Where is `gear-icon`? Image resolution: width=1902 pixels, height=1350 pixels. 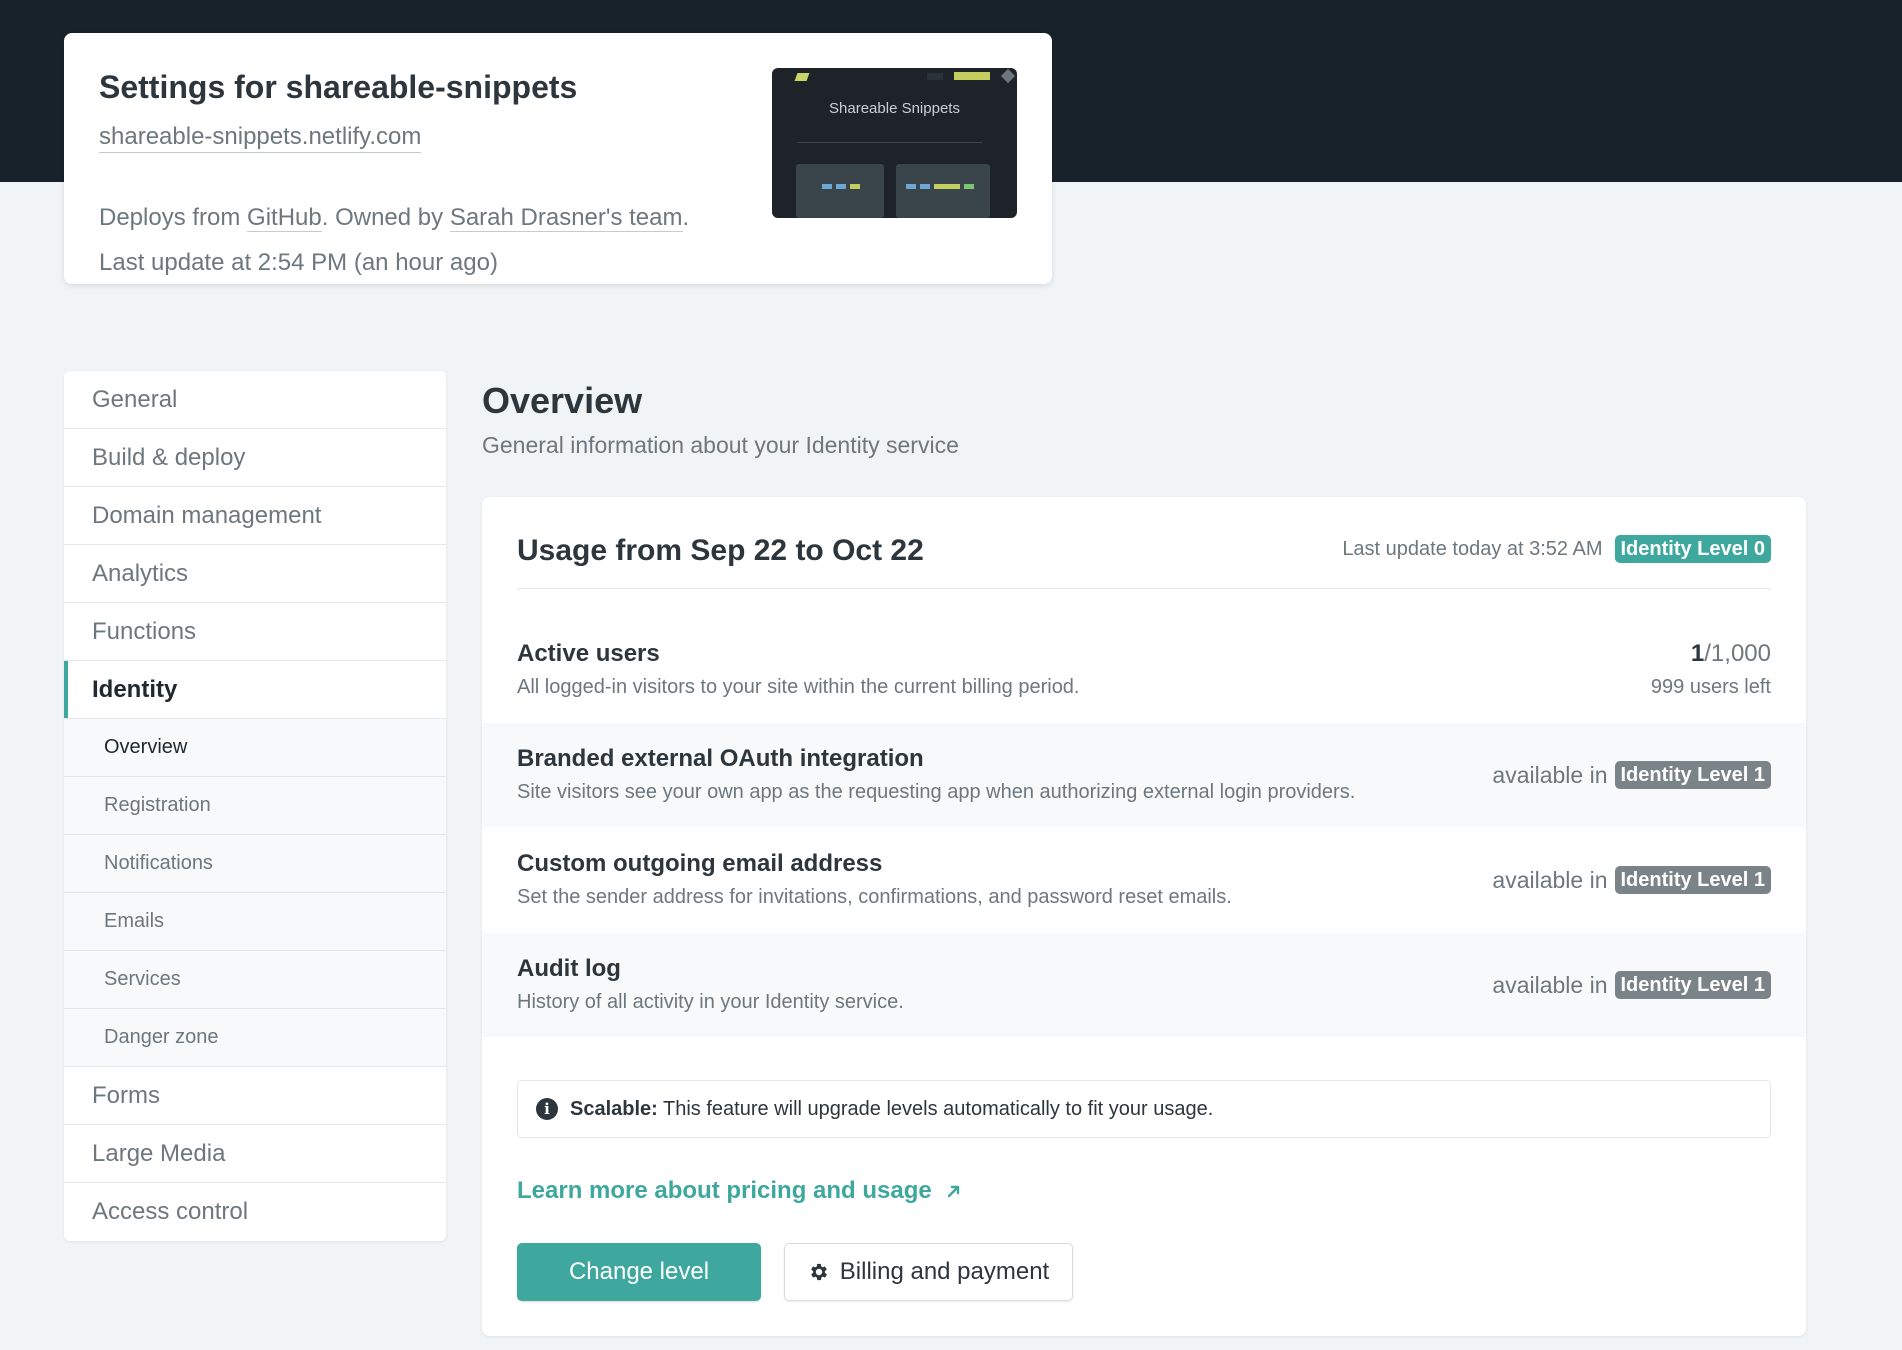
gear-icon is located at coordinates (818, 1272).